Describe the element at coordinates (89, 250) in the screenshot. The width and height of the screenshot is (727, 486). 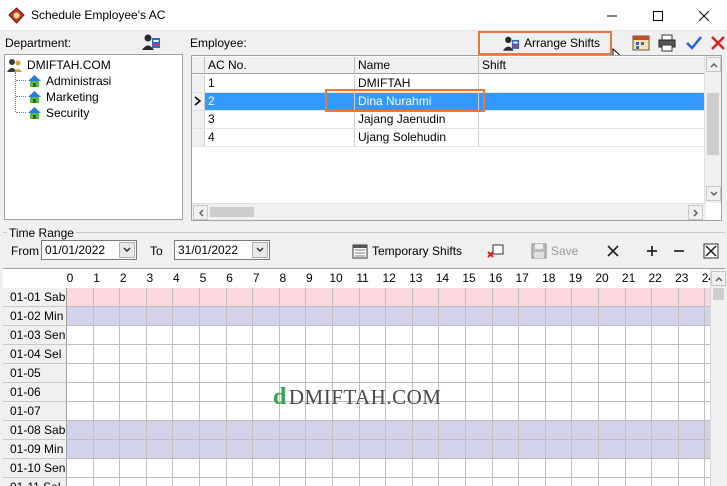
I see `from-date-picker: 01/01/2022` at that location.